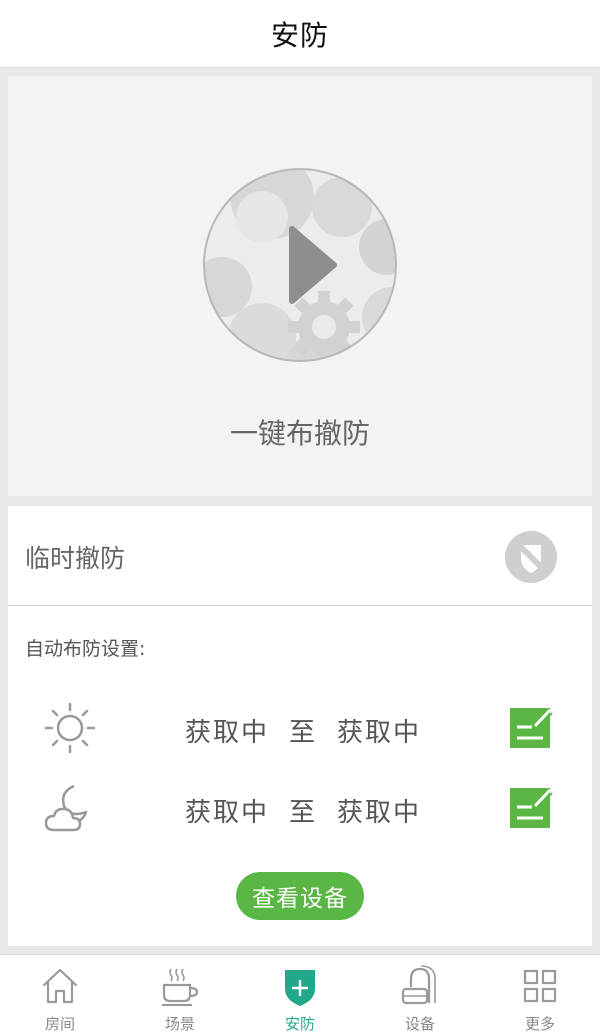 This screenshot has height=1033, width=600. I want to click on tab-rooms: 房间, so click(60, 994).